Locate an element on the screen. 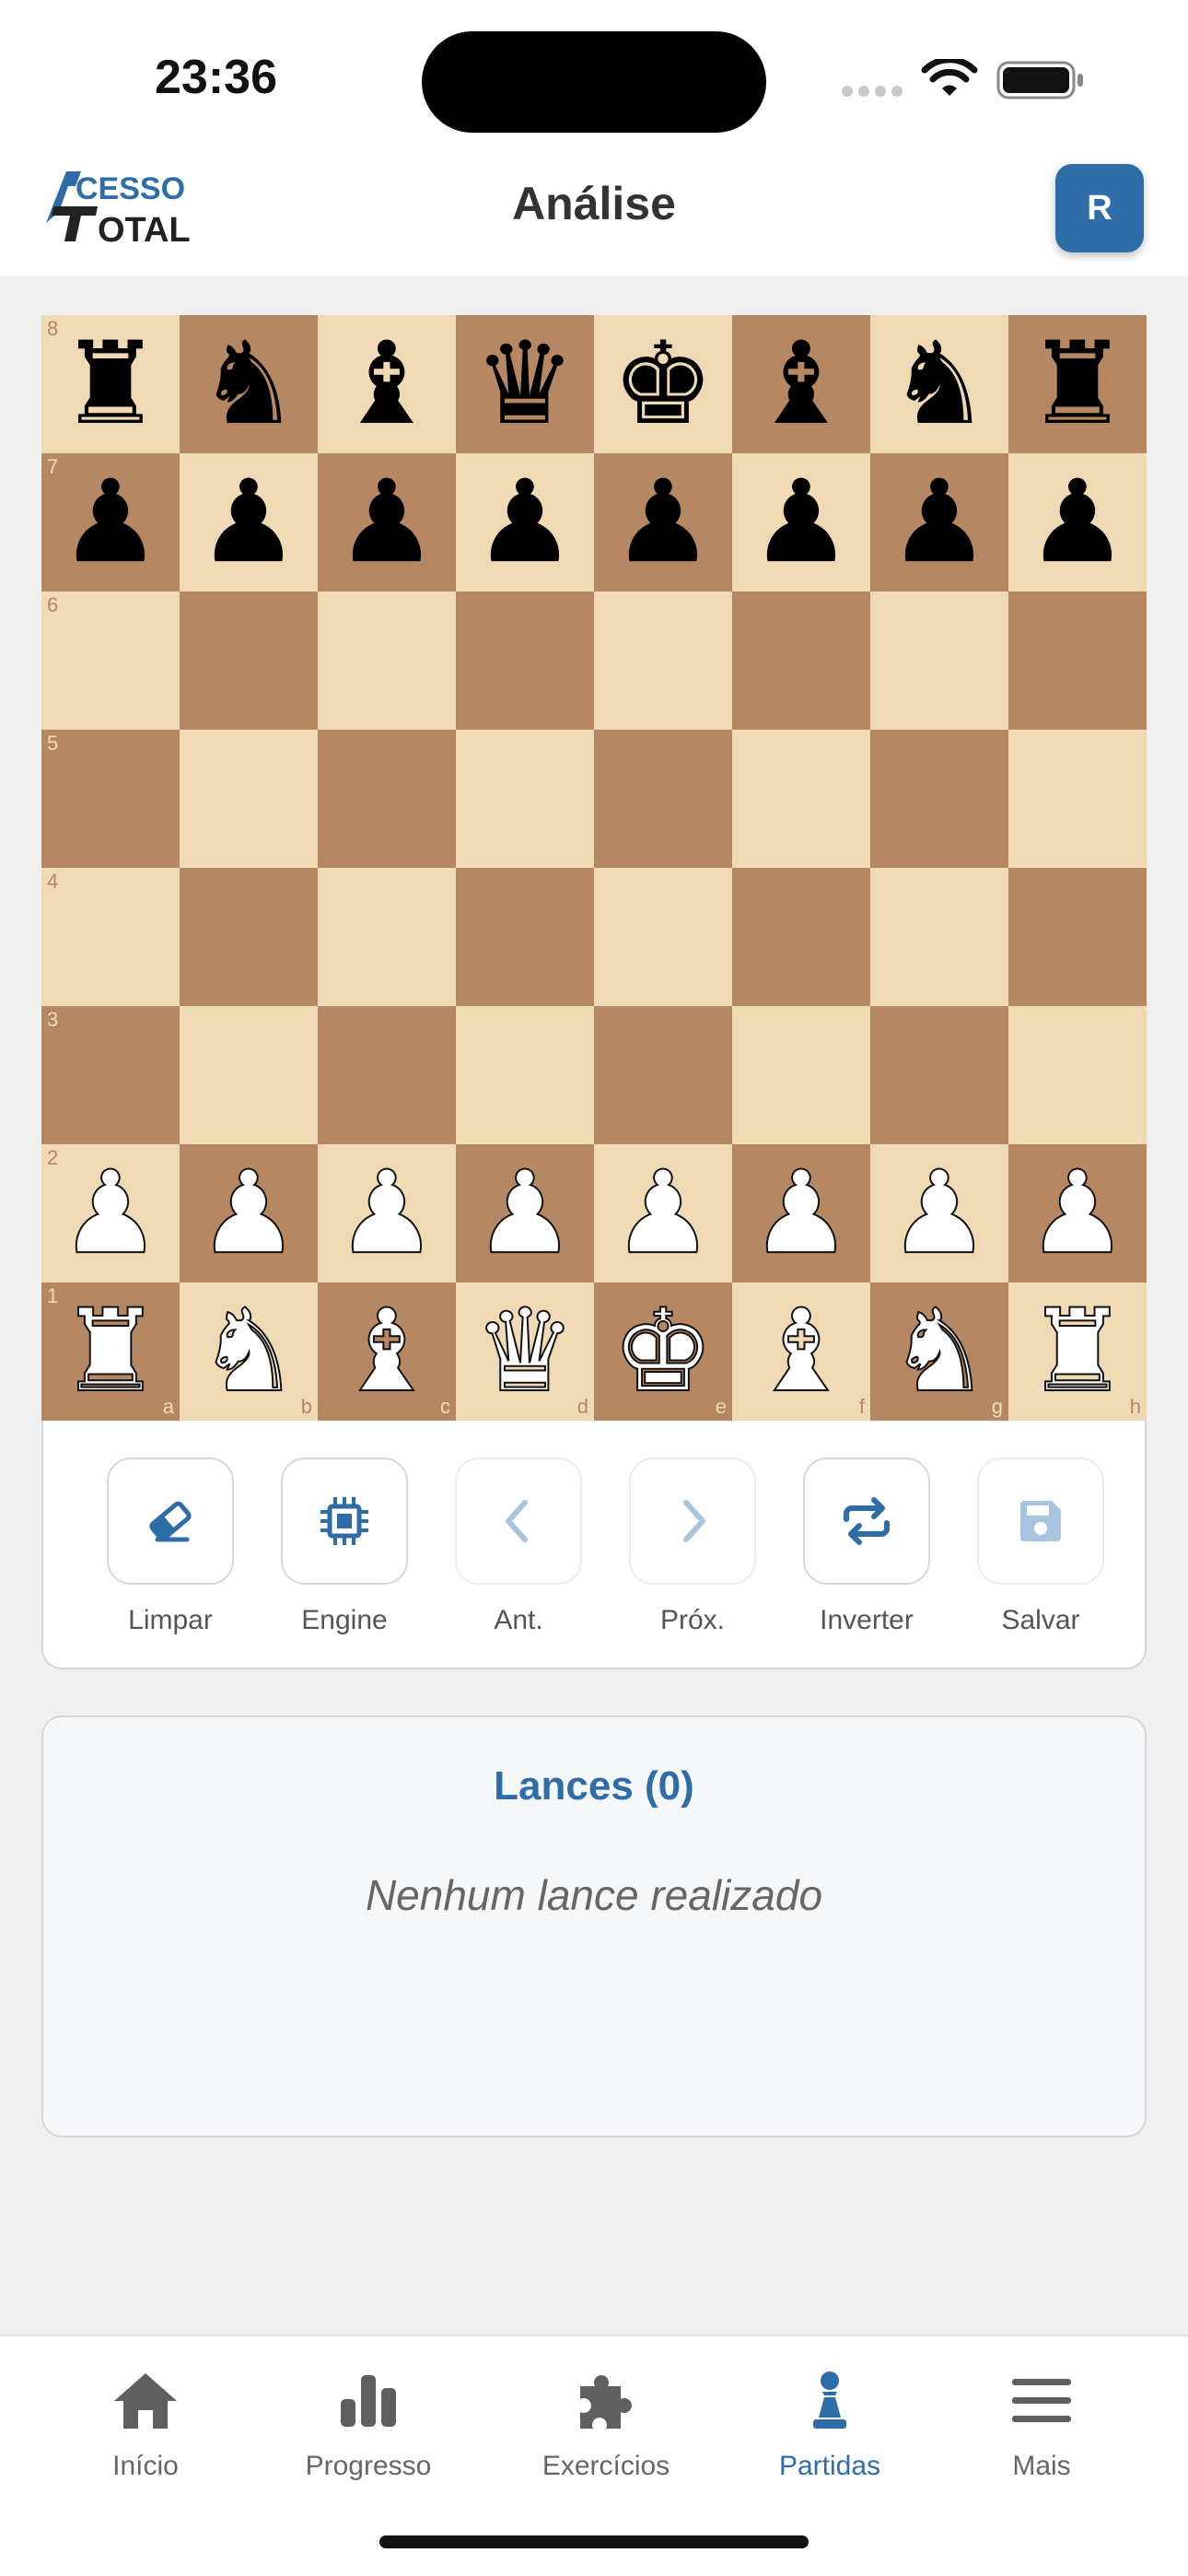  próx-button is located at coordinates (692, 1521).